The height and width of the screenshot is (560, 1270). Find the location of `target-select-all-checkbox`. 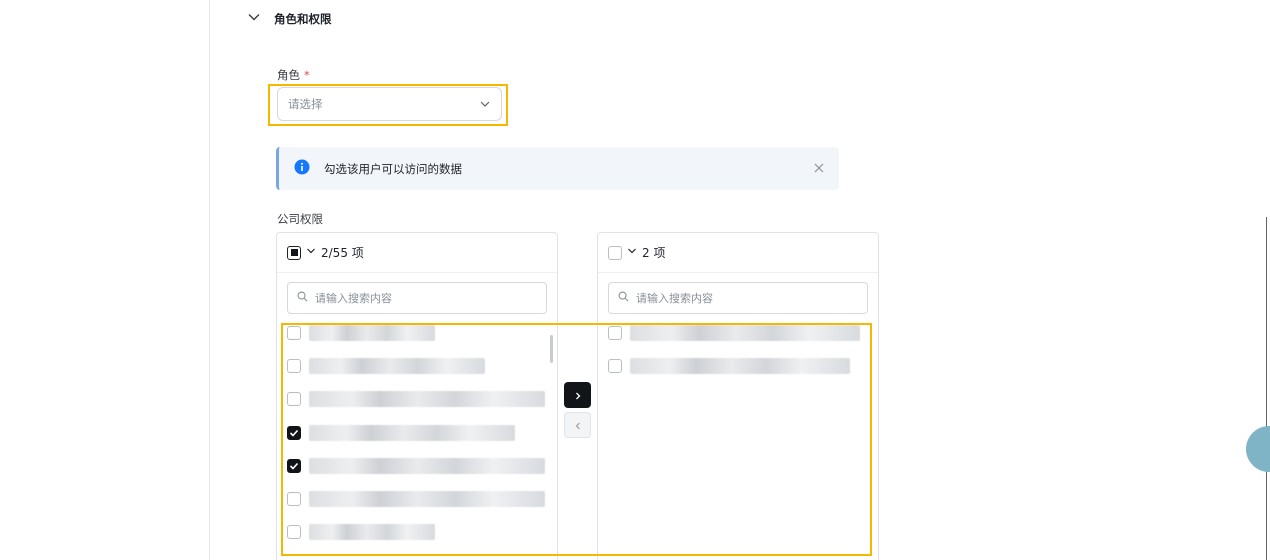

target-select-all-checkbox is located at coordinates (615, 252).